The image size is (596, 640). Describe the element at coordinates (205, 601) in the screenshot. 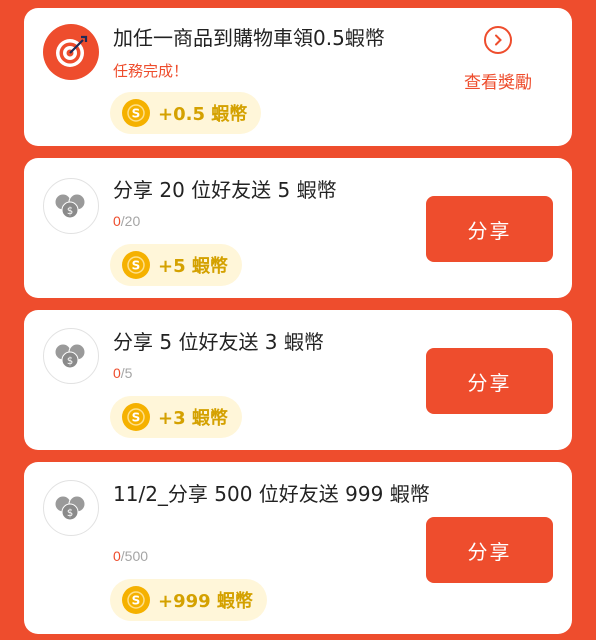

I see `reward-amount: +999 蝦幣` at that location.